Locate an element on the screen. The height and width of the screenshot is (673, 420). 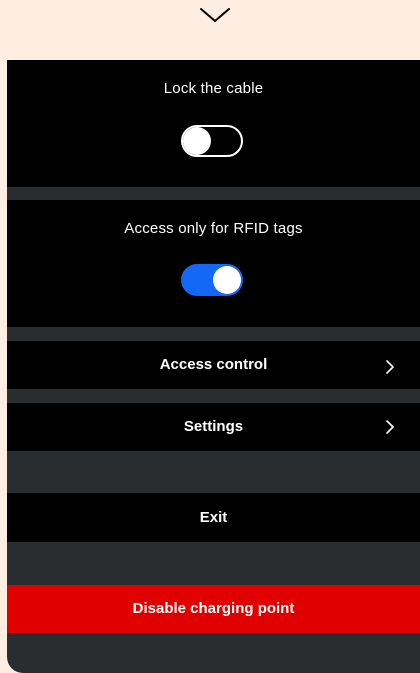
exit-button: Exit is located at coordinates (213, 517).